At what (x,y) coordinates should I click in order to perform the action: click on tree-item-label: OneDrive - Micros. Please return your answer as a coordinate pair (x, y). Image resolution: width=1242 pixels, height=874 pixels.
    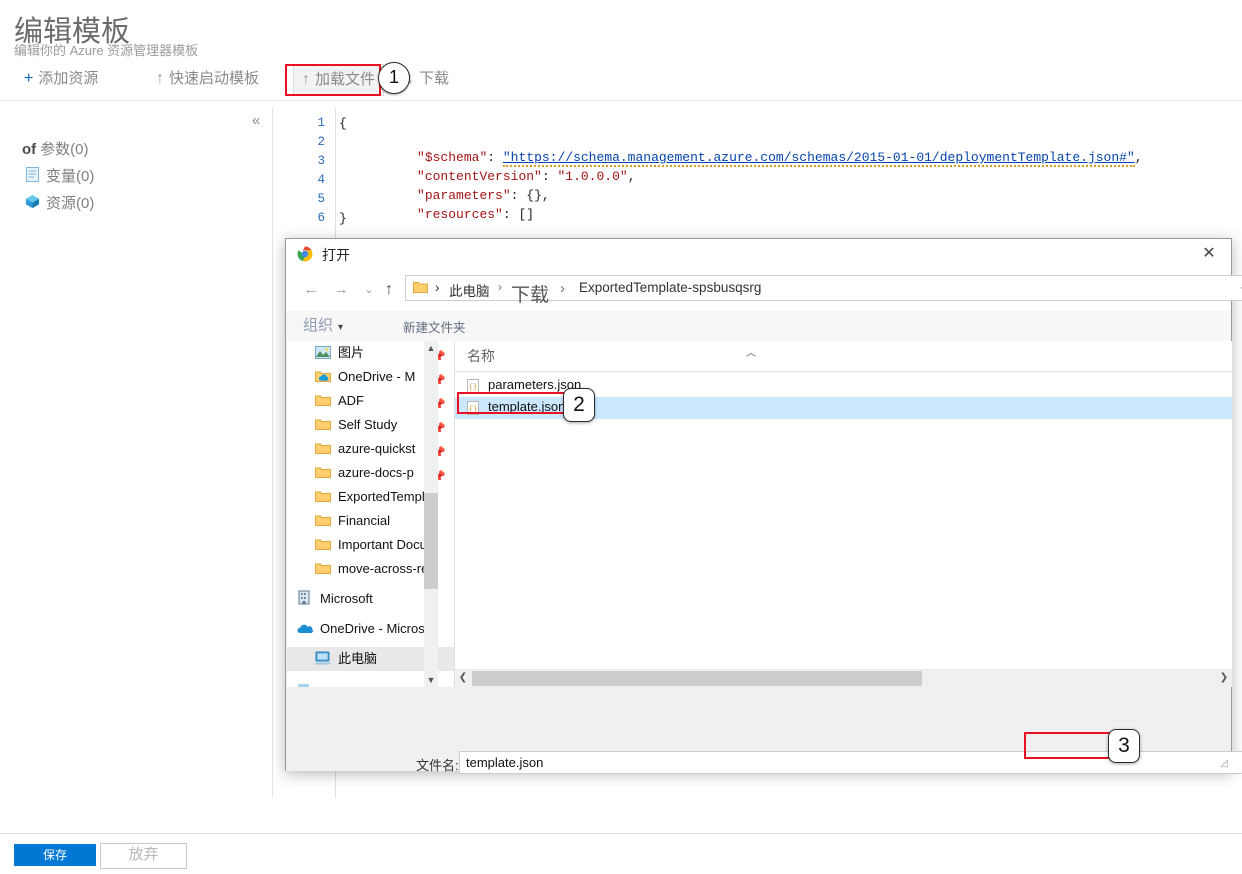
    Looking at the image, I should click on (372, 628).